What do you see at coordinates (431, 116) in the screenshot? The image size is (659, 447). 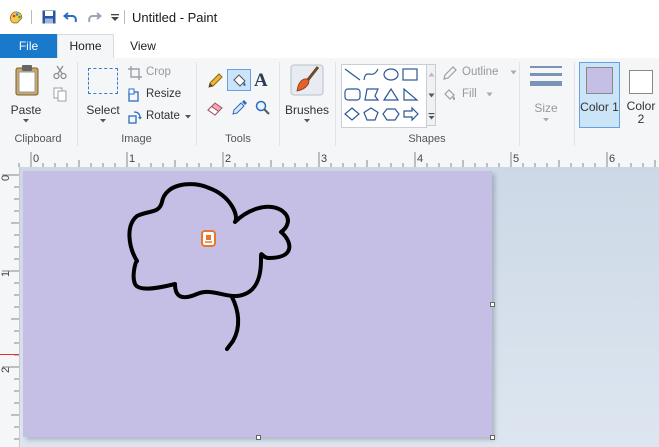 I see `gallery-expand-icon` at bounding box center [431, 116].